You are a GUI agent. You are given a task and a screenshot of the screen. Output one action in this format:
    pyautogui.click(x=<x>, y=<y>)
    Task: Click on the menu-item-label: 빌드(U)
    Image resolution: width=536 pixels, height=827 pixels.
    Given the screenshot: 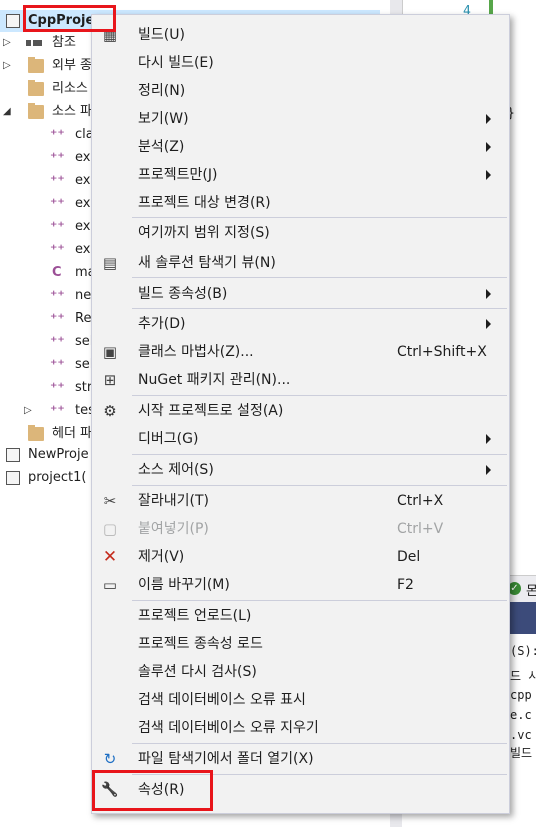 What is the action you would take?
    pyautogui.click(x=161, y=35)
    